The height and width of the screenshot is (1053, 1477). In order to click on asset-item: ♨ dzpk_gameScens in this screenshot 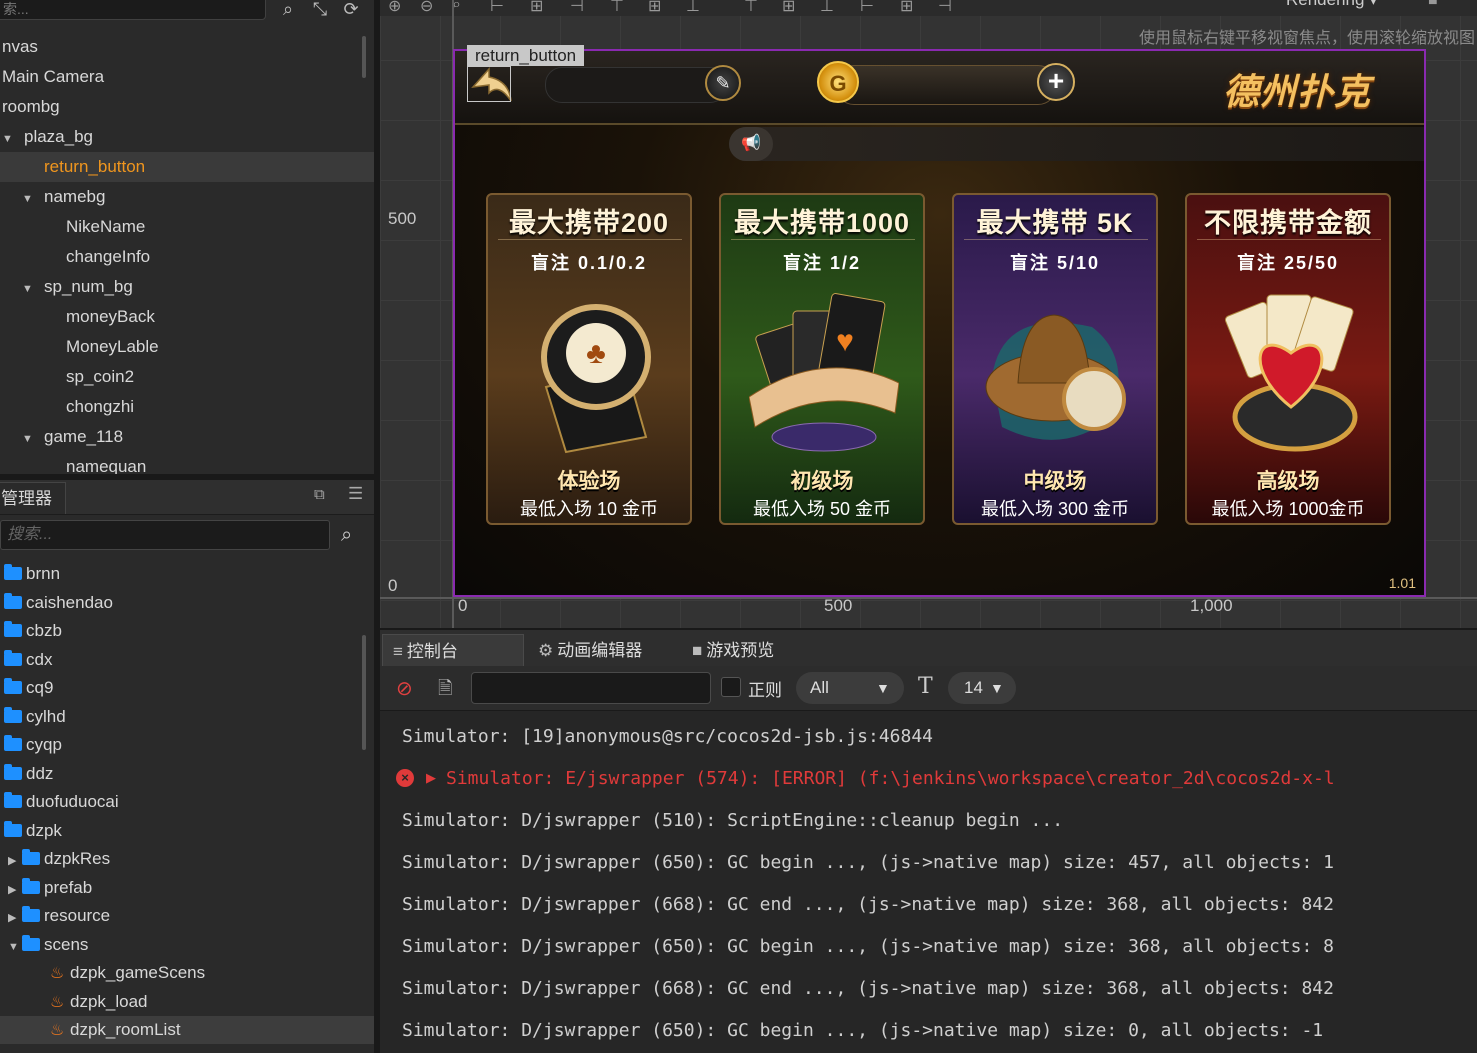, I will do `click(187, 973)`.